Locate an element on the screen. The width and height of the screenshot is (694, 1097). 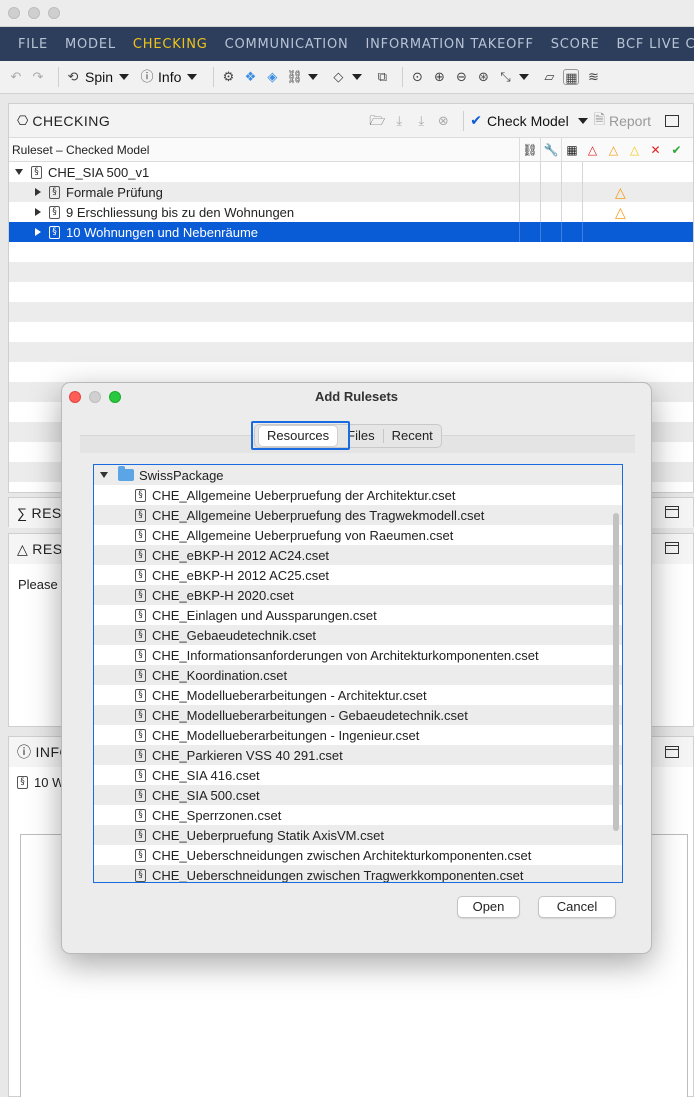
minimize-window-button is located at coordinates (34, 13).